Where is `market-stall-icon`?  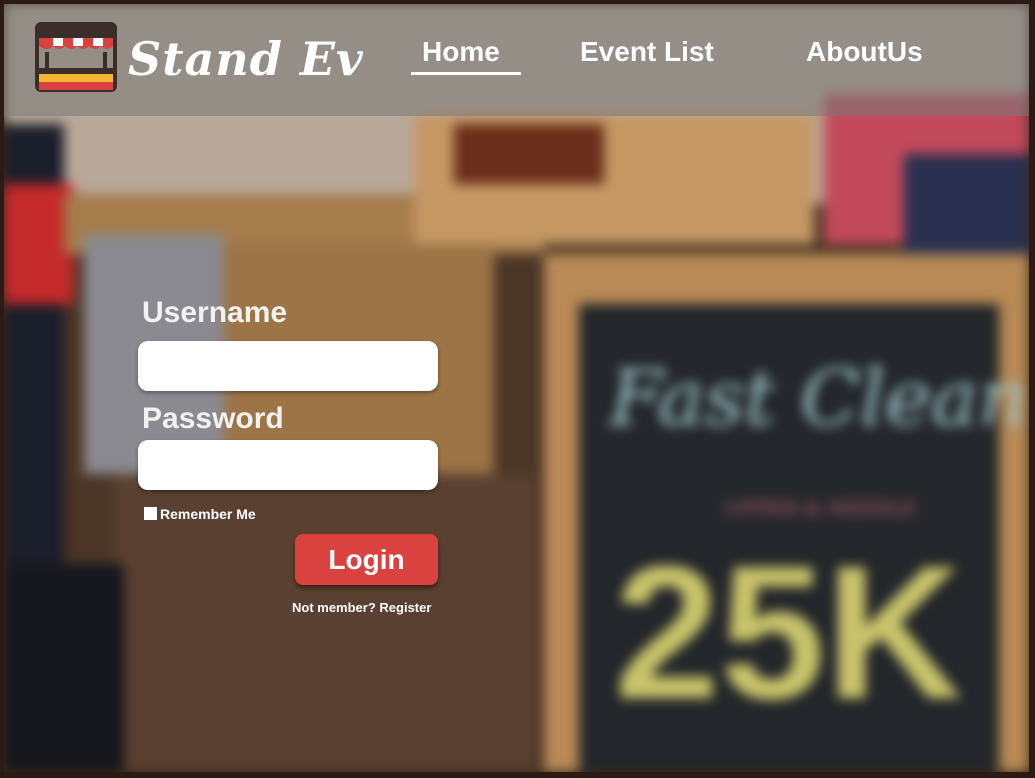 market-stall-icon is located at coordinates (76, 58).